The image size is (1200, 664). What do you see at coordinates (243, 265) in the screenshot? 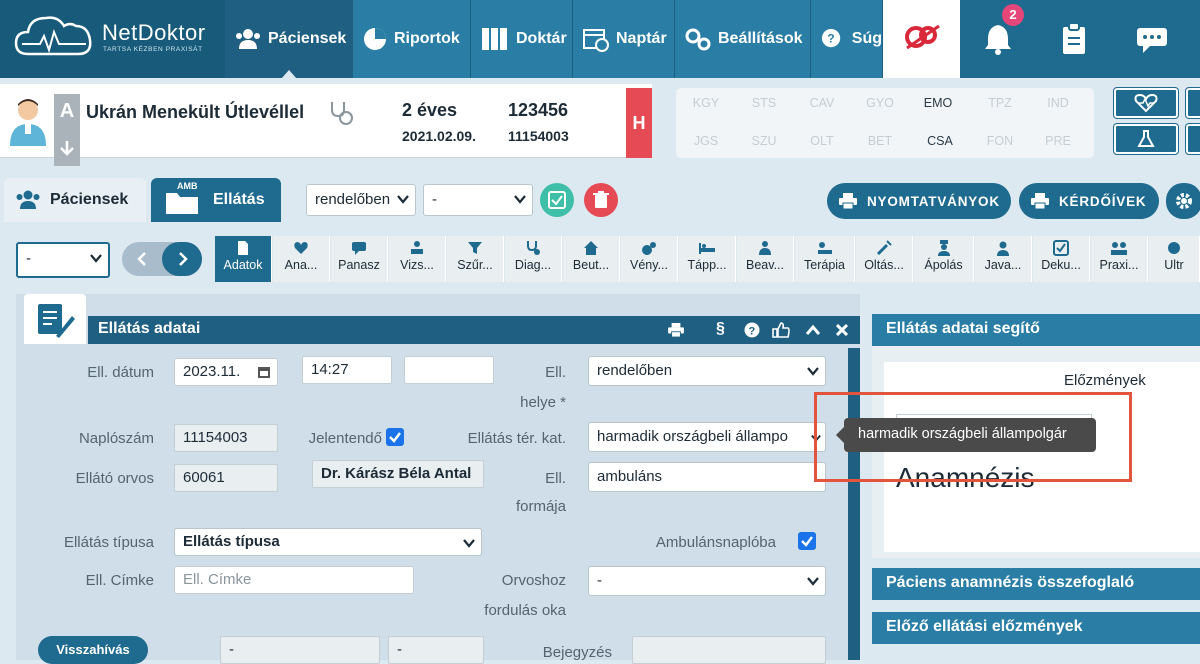
I see `toolbar-label: Adatok` at bounding box center [243, 265].